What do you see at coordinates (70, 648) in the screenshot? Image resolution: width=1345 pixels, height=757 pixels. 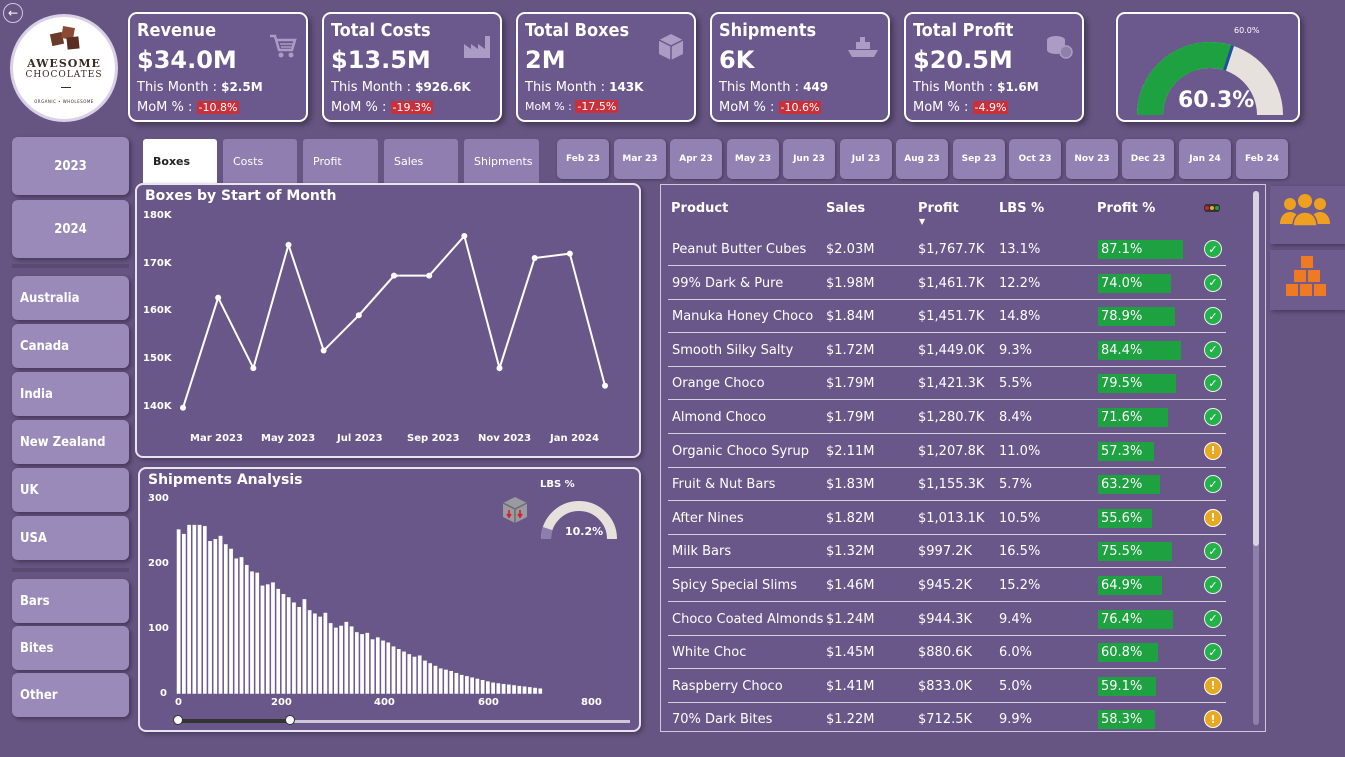 I see `category-bites-button: Bites` at bounding box center [70, 648].